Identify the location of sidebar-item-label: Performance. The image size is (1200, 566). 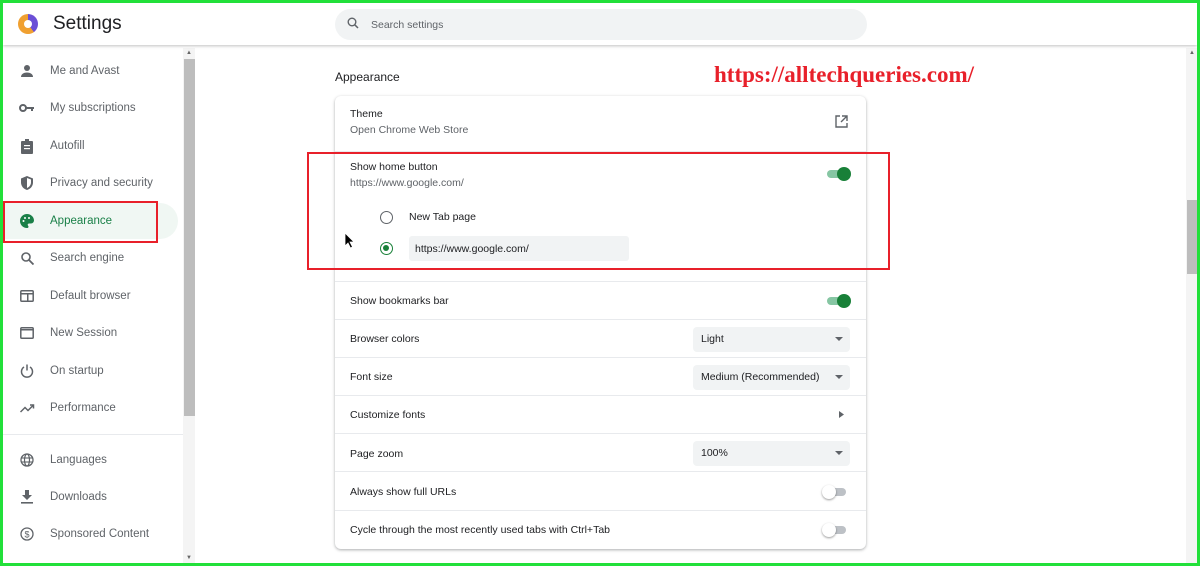
(83, 408).